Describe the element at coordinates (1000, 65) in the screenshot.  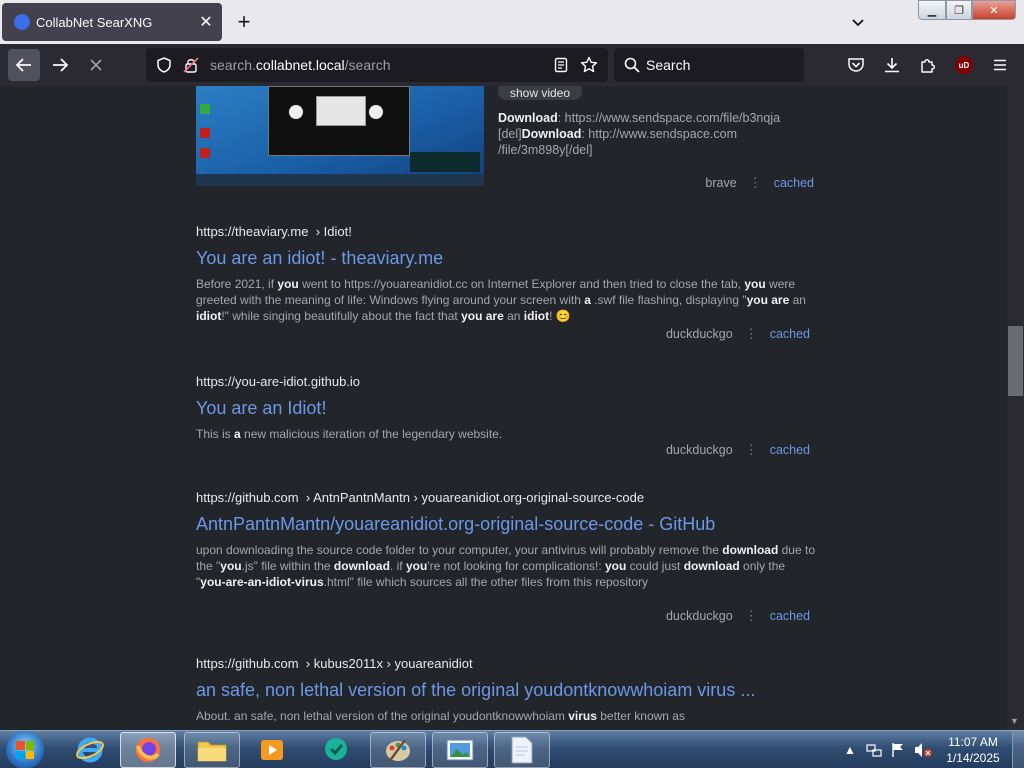
I see `app-menu-button` at that location.